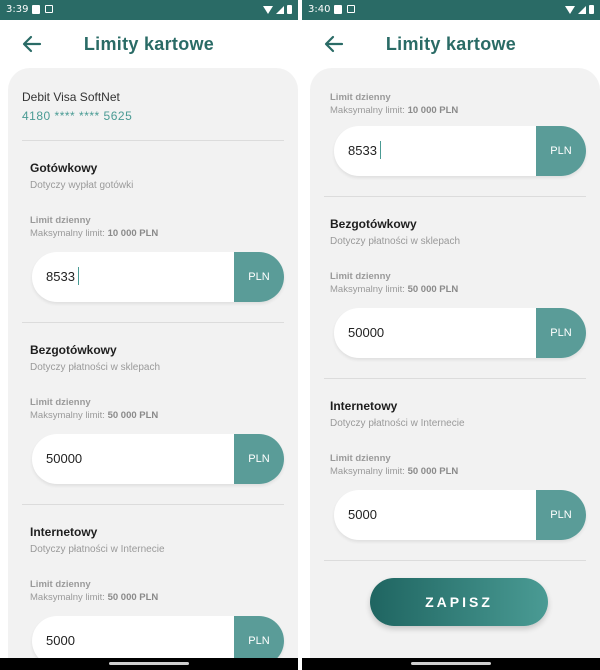  What do you see at coordinates (82, 185) in the screenshot?
I see `section-desc: Dotyczy wypłat gotówki` at bounding box center [82, 185].